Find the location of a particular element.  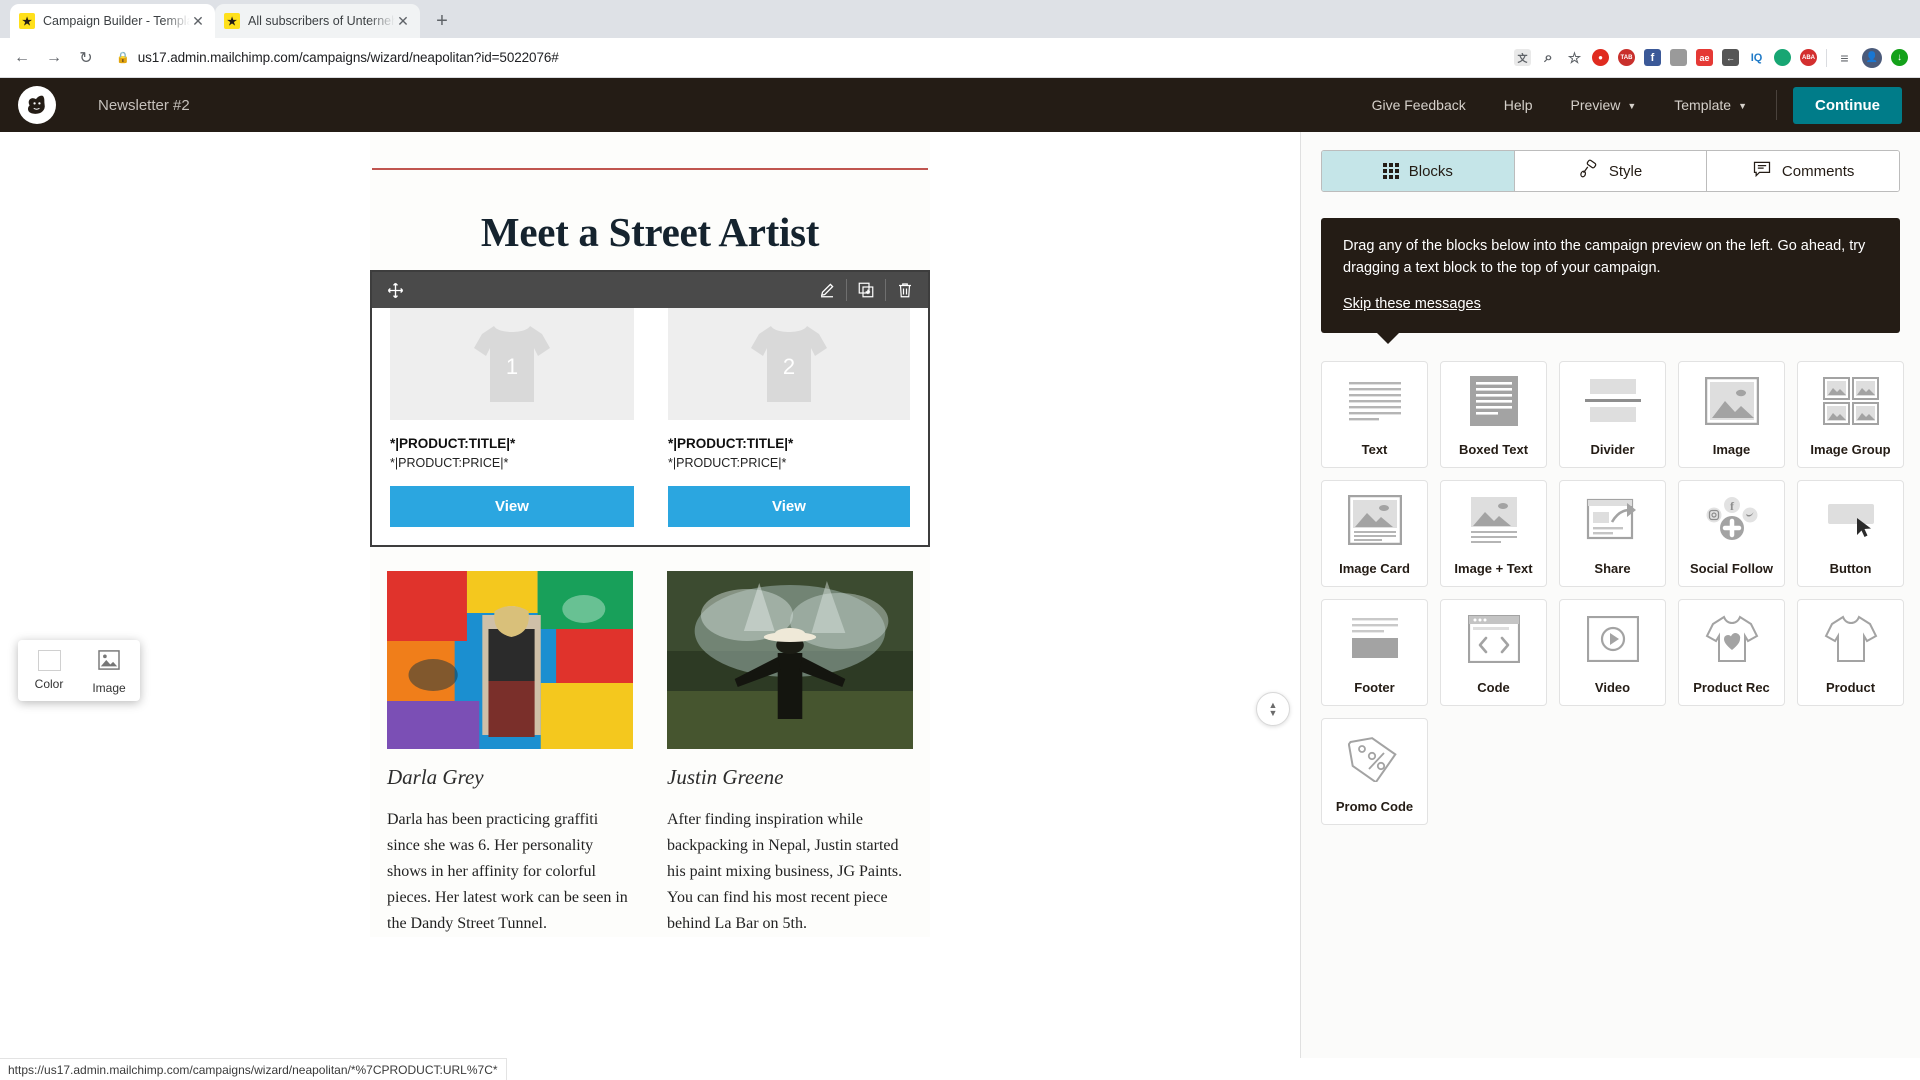

block-tile-button: Button is located at coordinates (1850, 533).